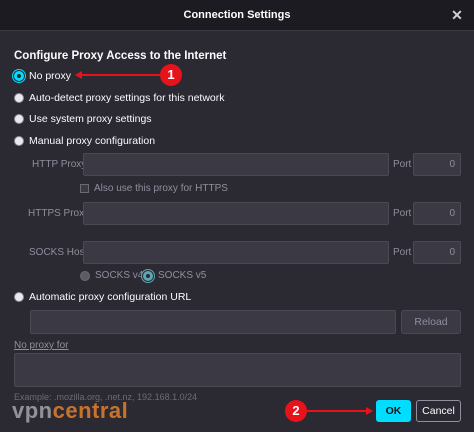  Describe the element at coordinates (402, 164) in the screenshot. I see `http-port-label: Port` at that location.